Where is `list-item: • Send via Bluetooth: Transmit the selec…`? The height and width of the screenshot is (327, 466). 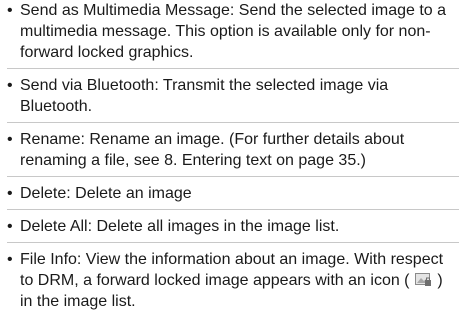
list-item: • Send via Bluetooth: Transmit the selec… is located at coordinates (233, 96).